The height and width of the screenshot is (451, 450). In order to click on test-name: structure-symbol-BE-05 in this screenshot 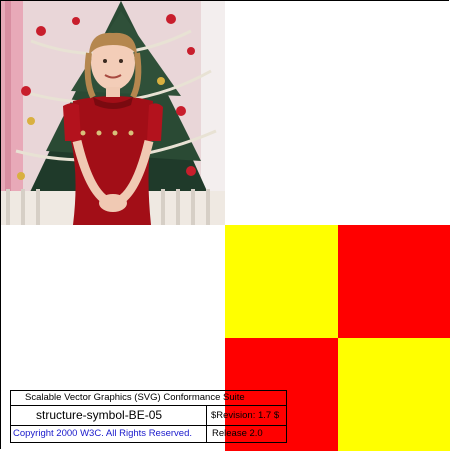, I will do `click(108, 415)`.